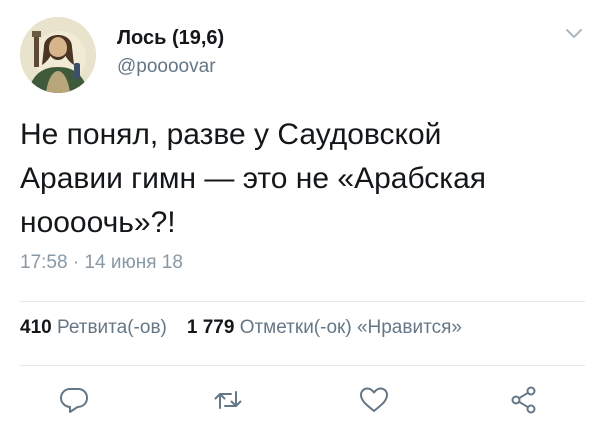  I want to click on chevron-down-icon, so click(574, 34).